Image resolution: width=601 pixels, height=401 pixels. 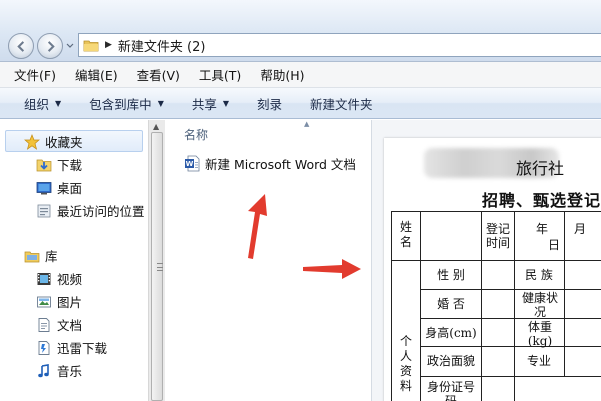 I want to click on menu-bar: 文件(F) 编辑(E) 查看(V) 工具(T) 帮助(H), so click(x=300, y=75).